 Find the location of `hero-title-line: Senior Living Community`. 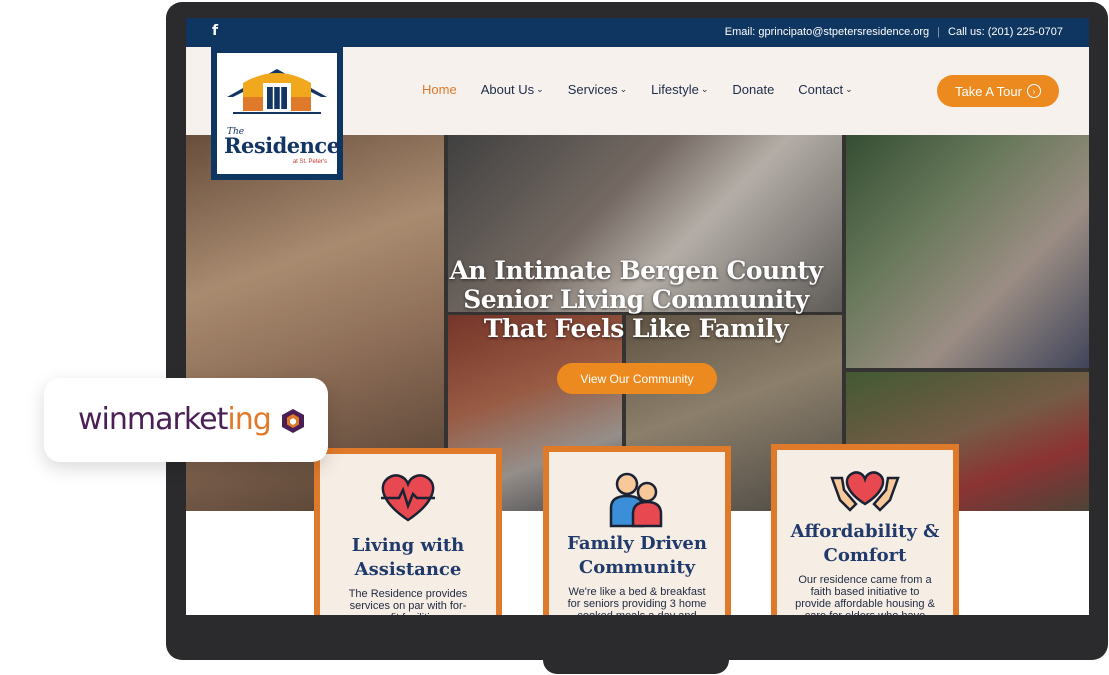

hero-title-line: Senior Living Community is located at coordinates (636, 299).